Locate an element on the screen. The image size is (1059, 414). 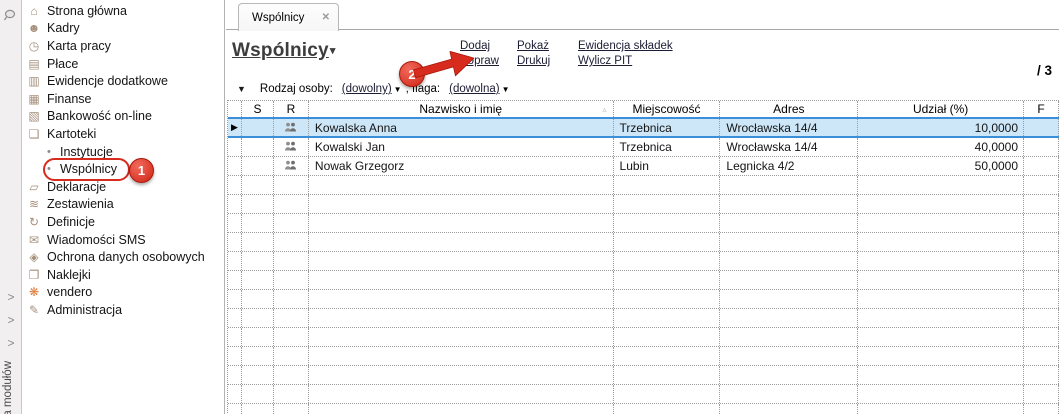
table-row: Nowak Grzegorz Lubin Legnicka 4/2 50,0000 is located at coordinates (643, 166).